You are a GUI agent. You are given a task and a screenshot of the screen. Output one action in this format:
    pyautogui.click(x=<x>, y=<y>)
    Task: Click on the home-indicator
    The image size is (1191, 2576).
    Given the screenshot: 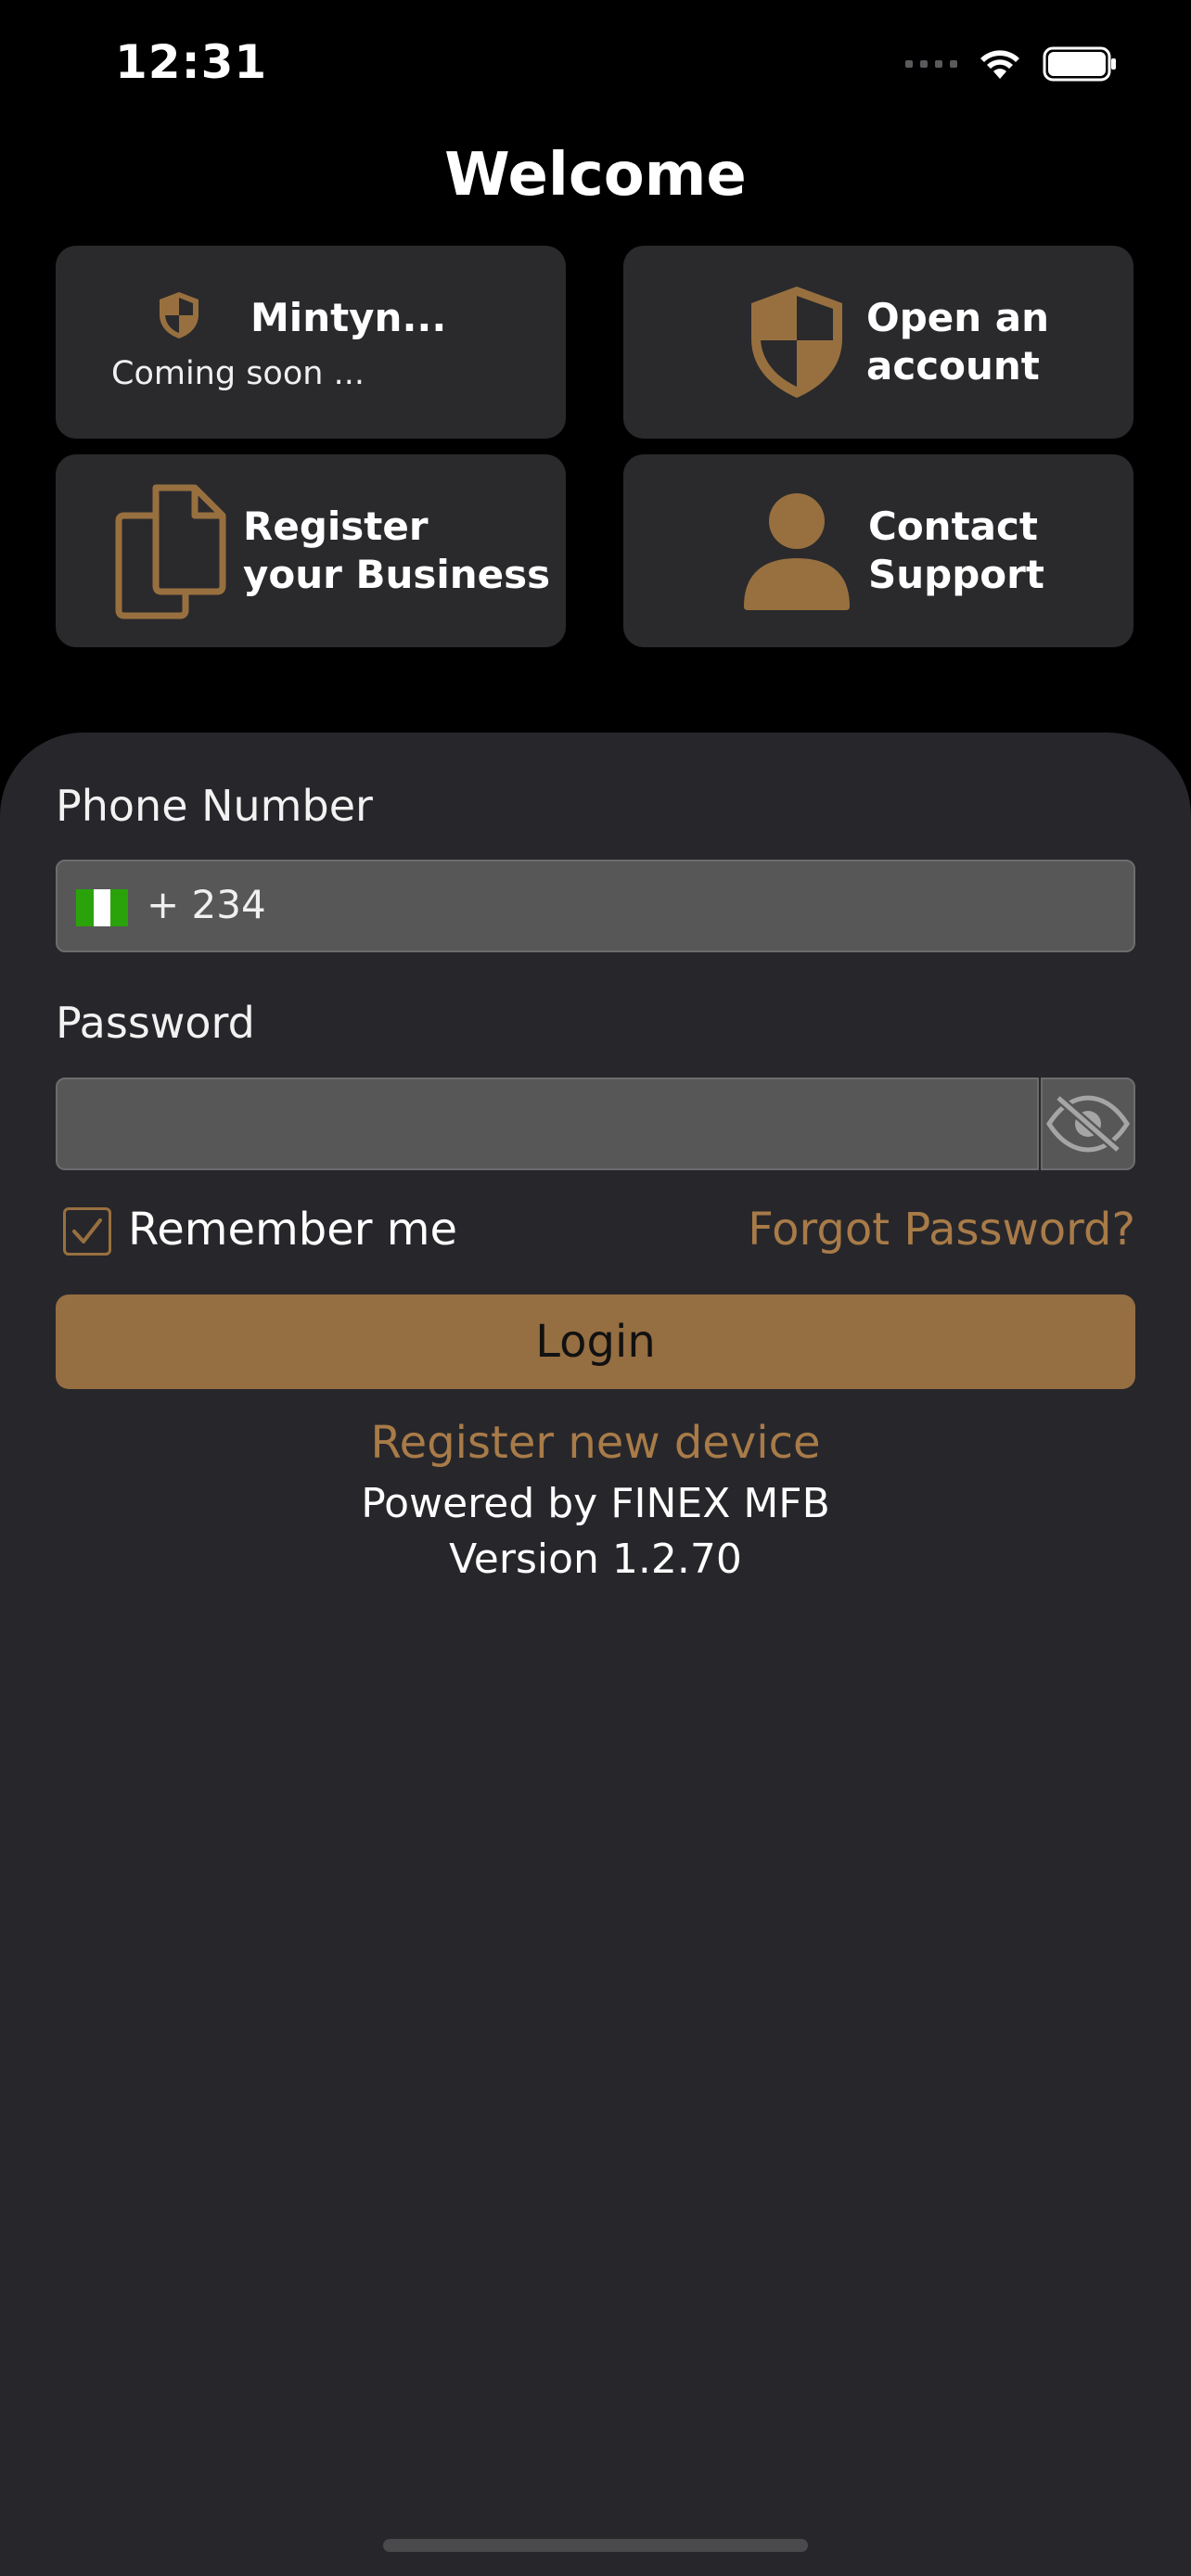 What is the action you would take?
    pyautogui.click(x=595, y=2545)
    